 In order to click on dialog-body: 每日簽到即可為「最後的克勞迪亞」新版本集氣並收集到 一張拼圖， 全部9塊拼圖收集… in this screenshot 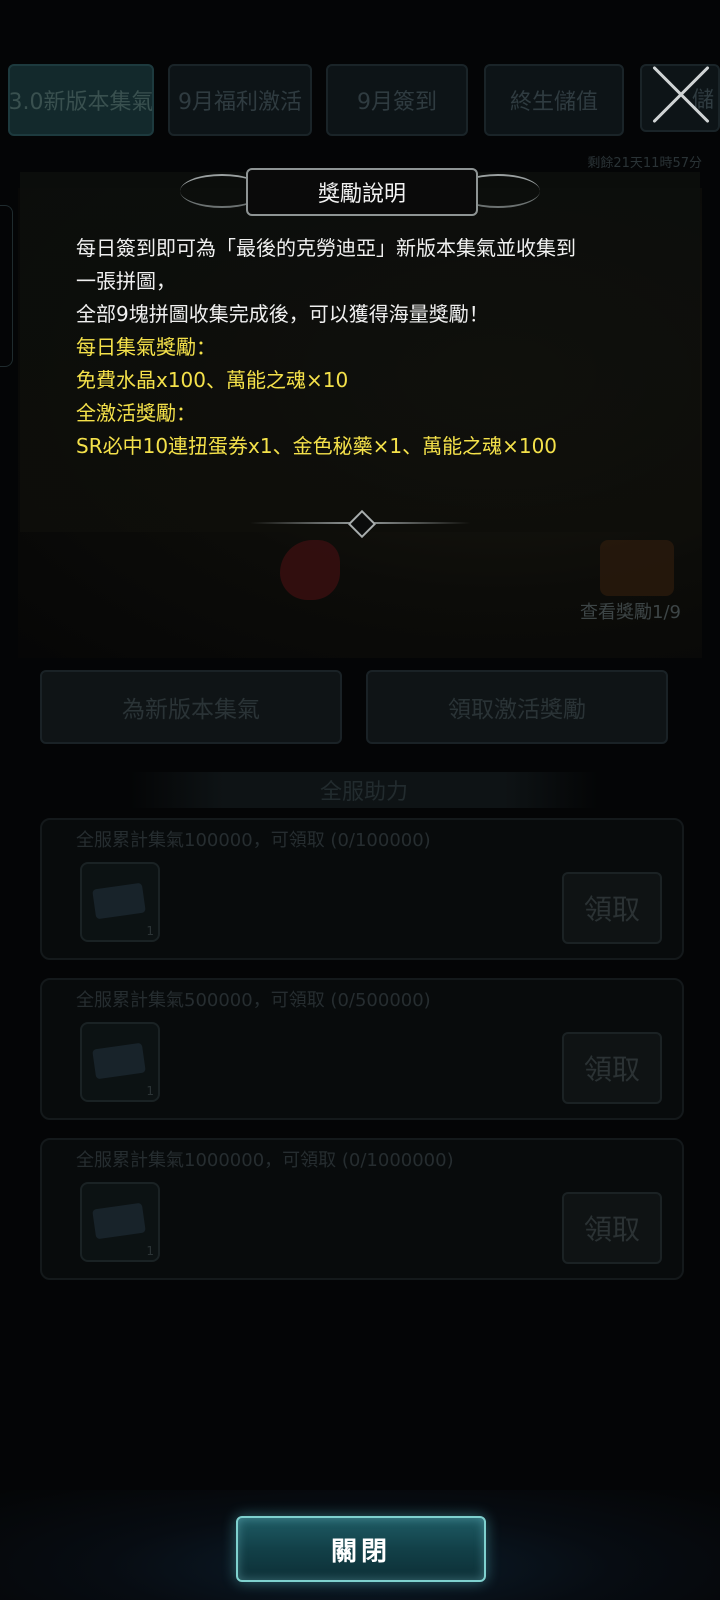, I will do `click(376, 347)`.